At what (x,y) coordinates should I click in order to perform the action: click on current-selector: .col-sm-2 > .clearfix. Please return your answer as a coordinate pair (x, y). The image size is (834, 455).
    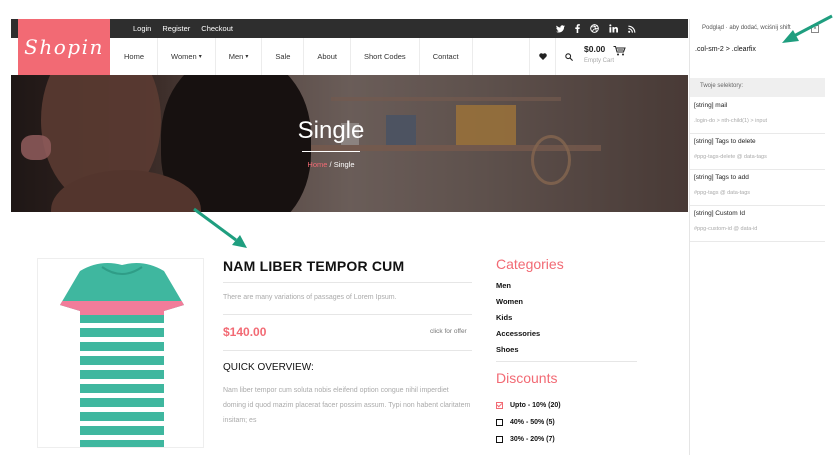
    Looking at the image, I should click on (725, 49).